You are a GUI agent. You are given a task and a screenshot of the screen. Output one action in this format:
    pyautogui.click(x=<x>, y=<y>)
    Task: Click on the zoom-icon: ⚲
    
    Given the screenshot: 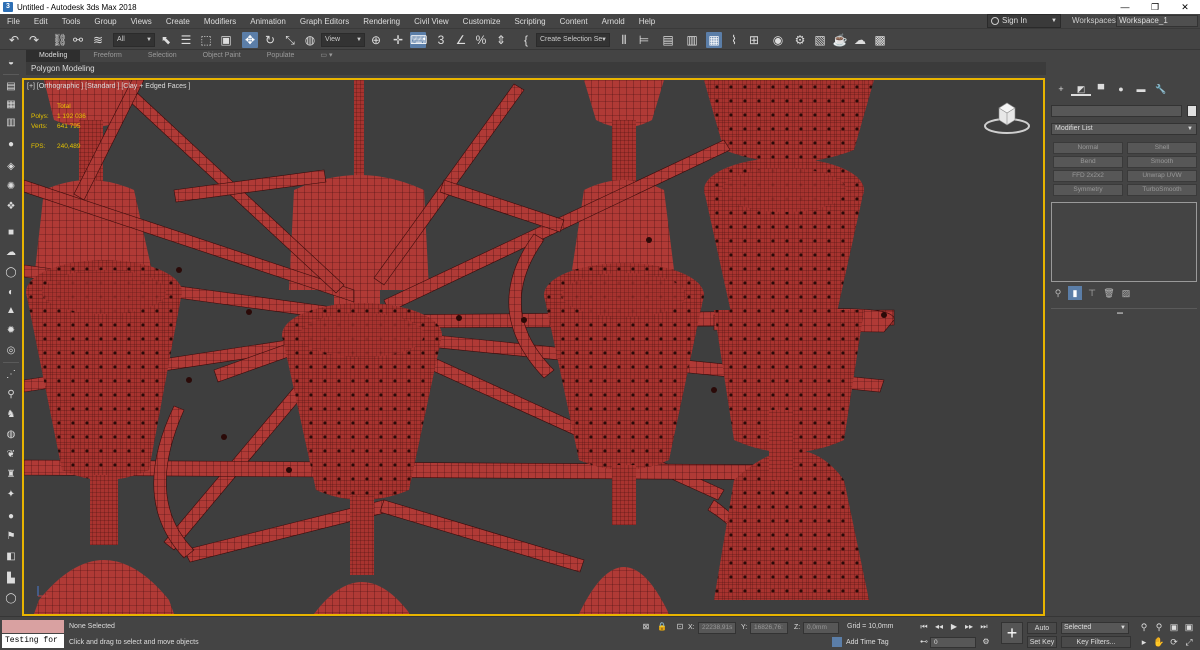 What is the action you would take?
    pyautogui.click(x=1144, y=627)
    